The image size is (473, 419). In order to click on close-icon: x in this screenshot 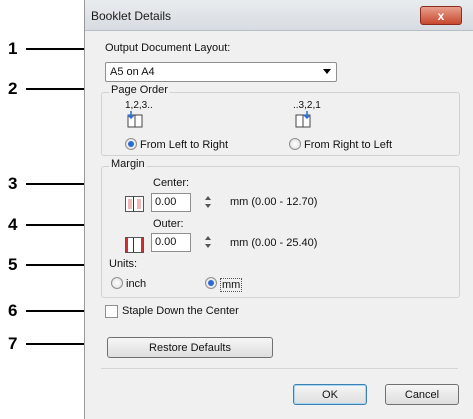, I will do `click(441, 15)`.